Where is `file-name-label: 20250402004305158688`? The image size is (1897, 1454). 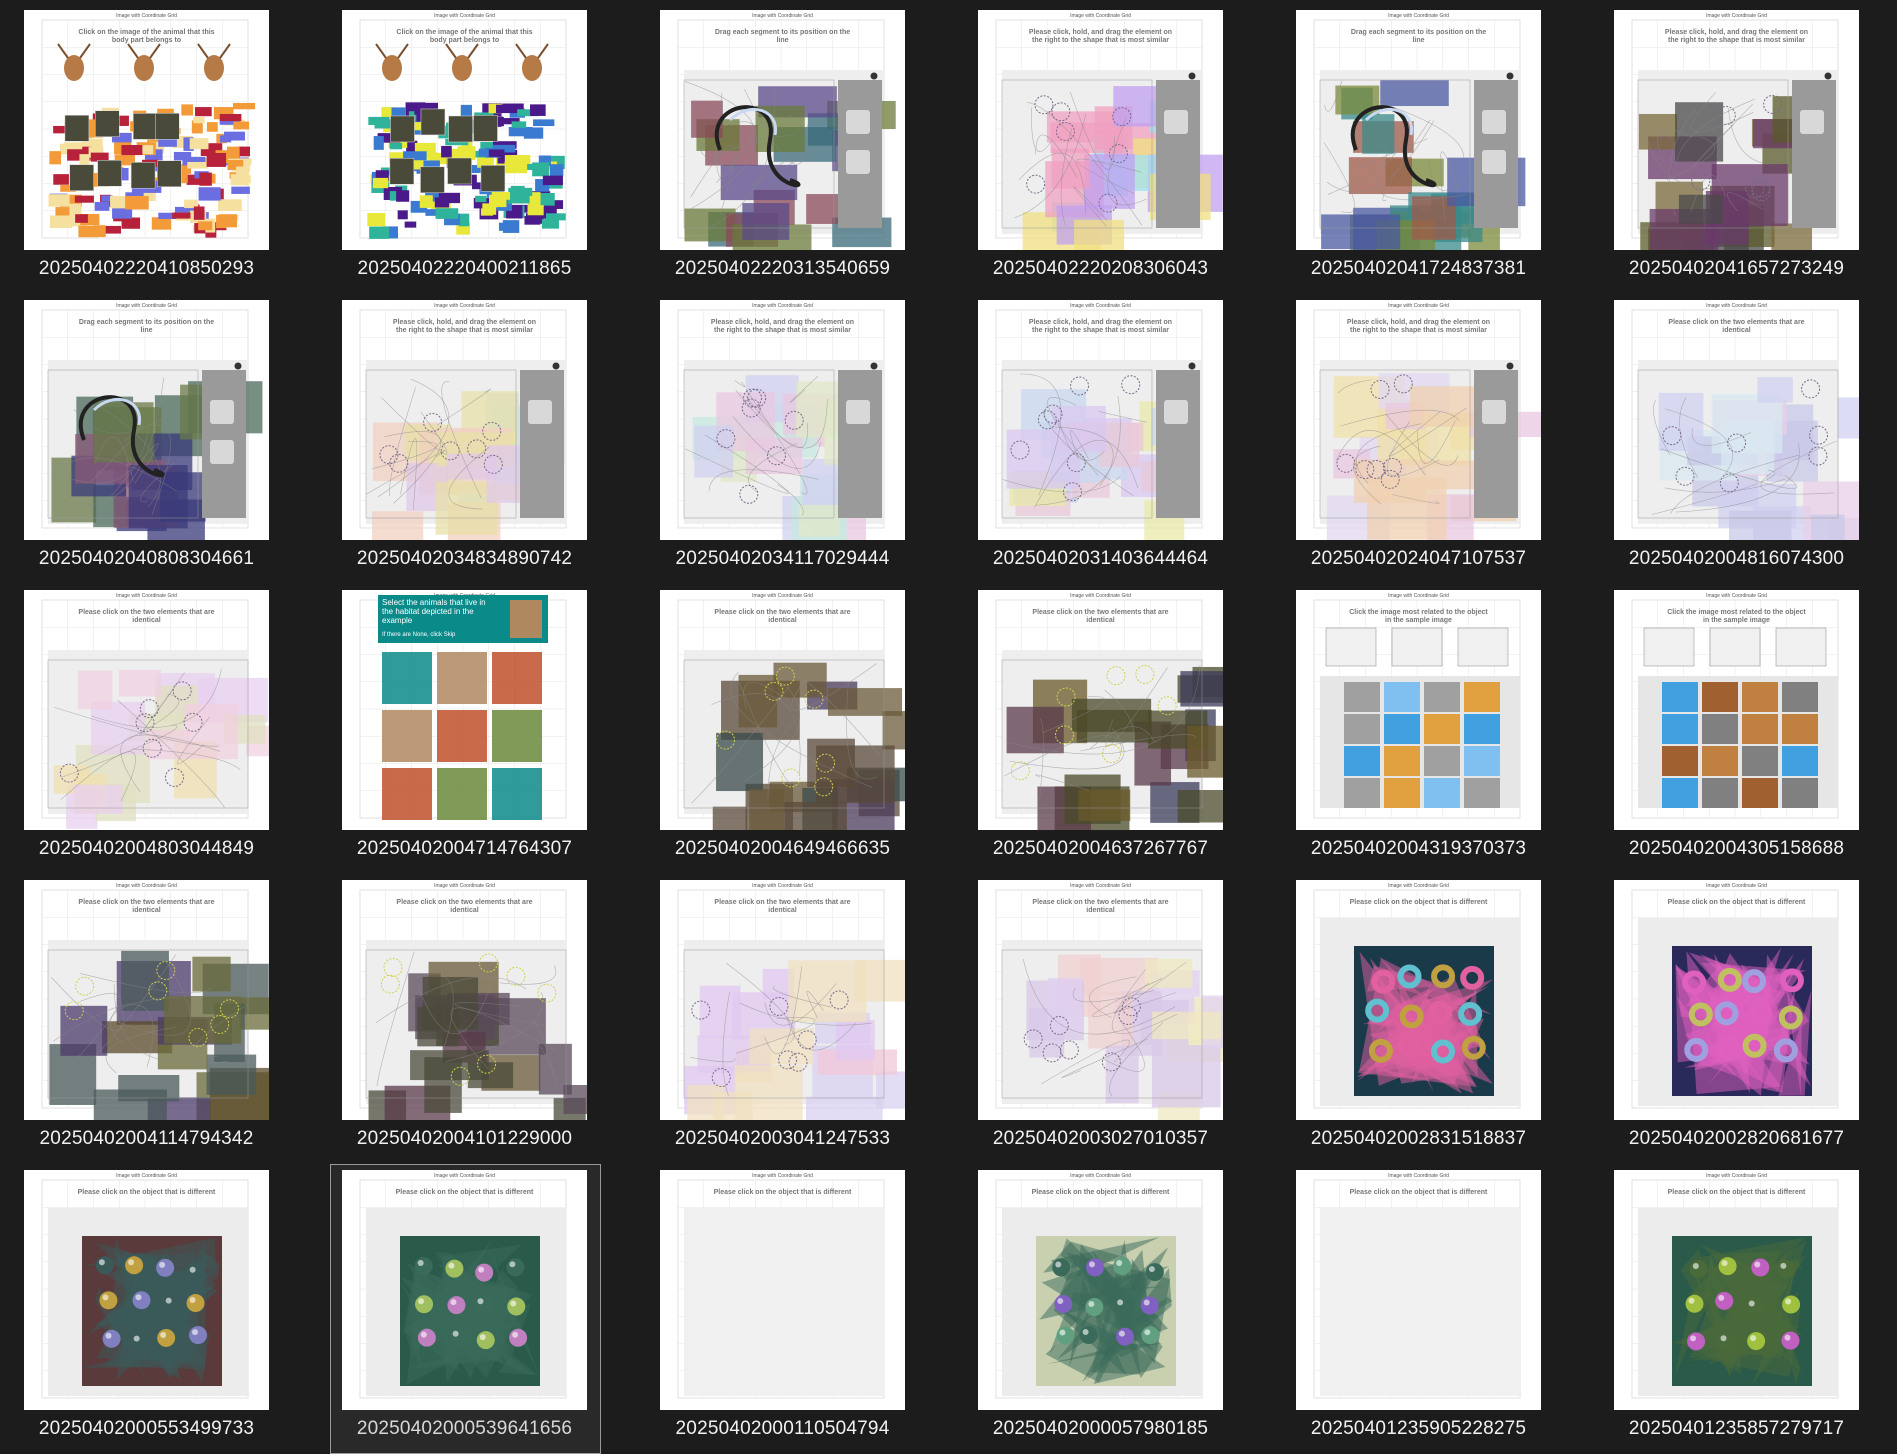 file-name-label: 20250402004305158688 is located at coordinates (1736, 848).